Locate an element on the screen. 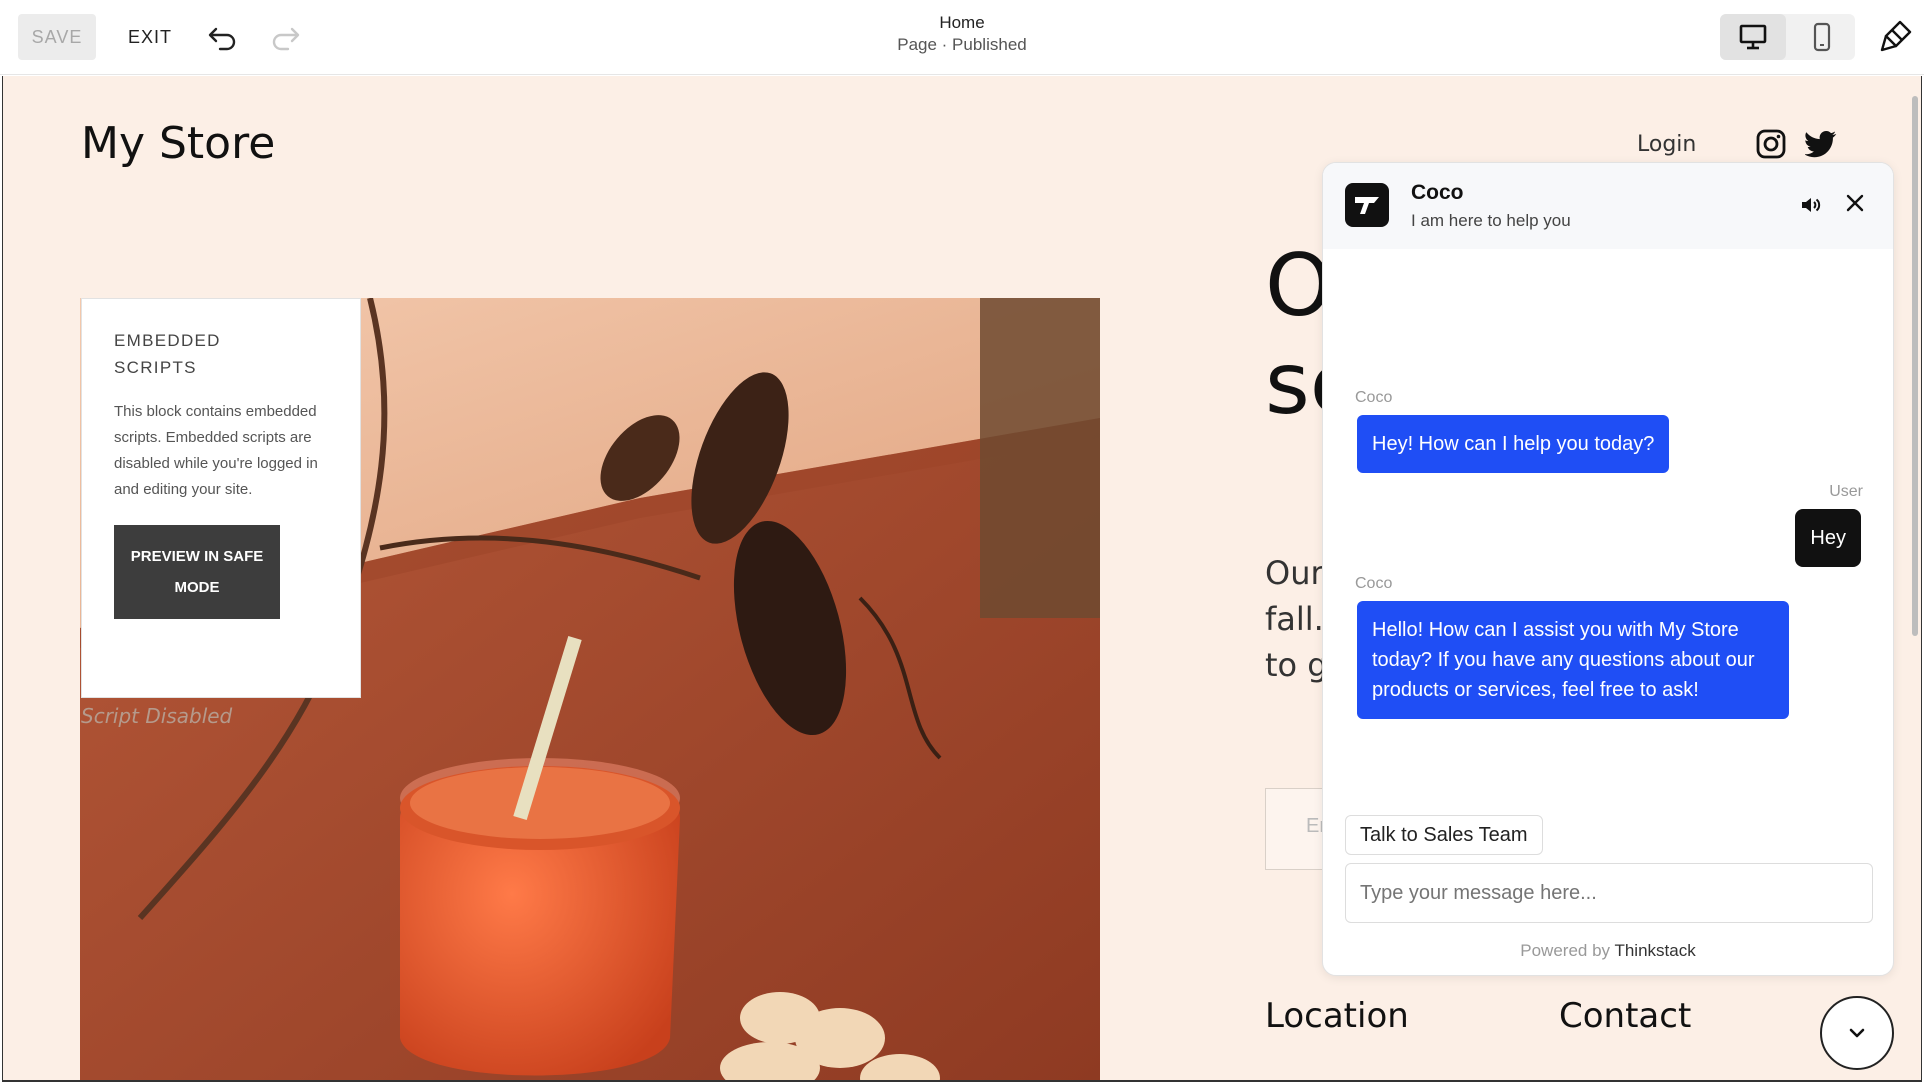 This screenshot has width=1924, height=1084. embedded-title-line2: SCRIPTS is located at coordinates (155, 367).